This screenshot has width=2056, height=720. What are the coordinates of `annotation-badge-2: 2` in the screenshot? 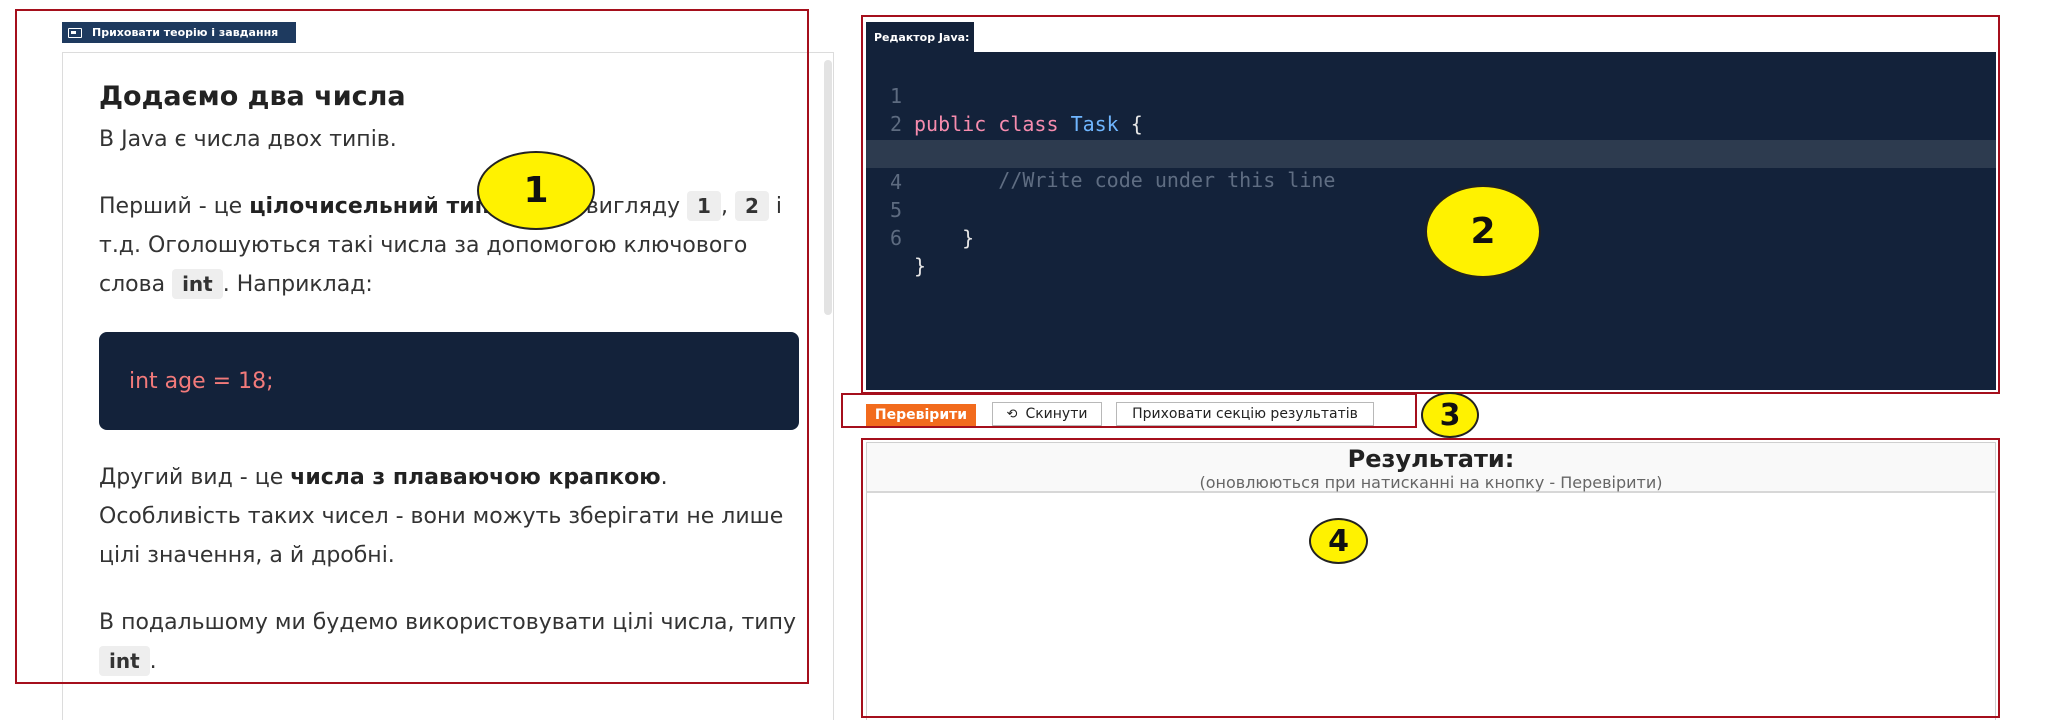 It's located at (1483, 231).